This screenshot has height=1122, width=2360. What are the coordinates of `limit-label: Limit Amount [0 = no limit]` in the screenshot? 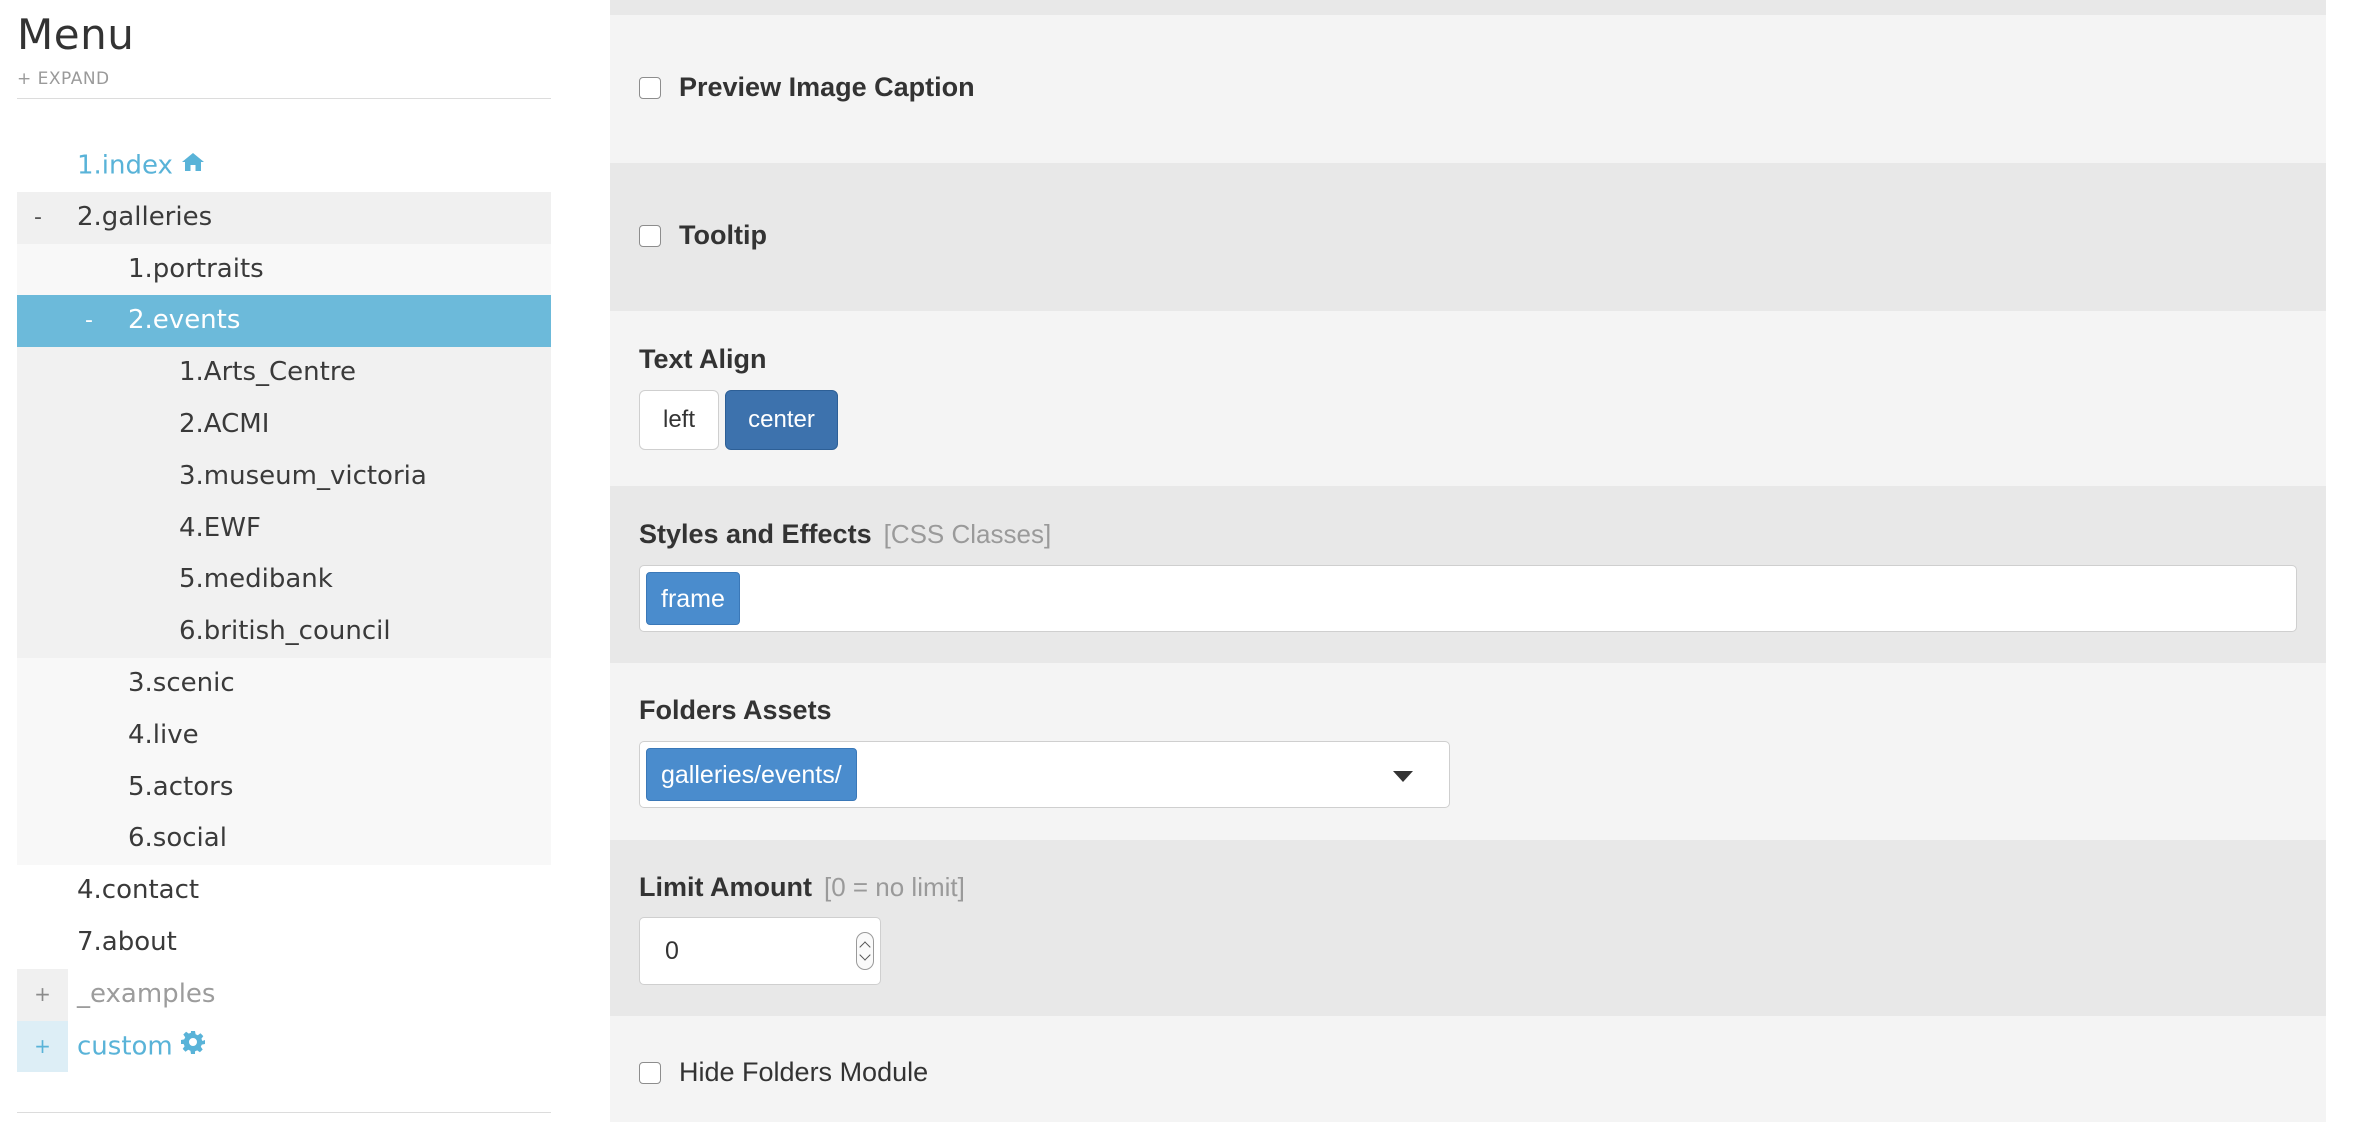 It's located at (802, 887).